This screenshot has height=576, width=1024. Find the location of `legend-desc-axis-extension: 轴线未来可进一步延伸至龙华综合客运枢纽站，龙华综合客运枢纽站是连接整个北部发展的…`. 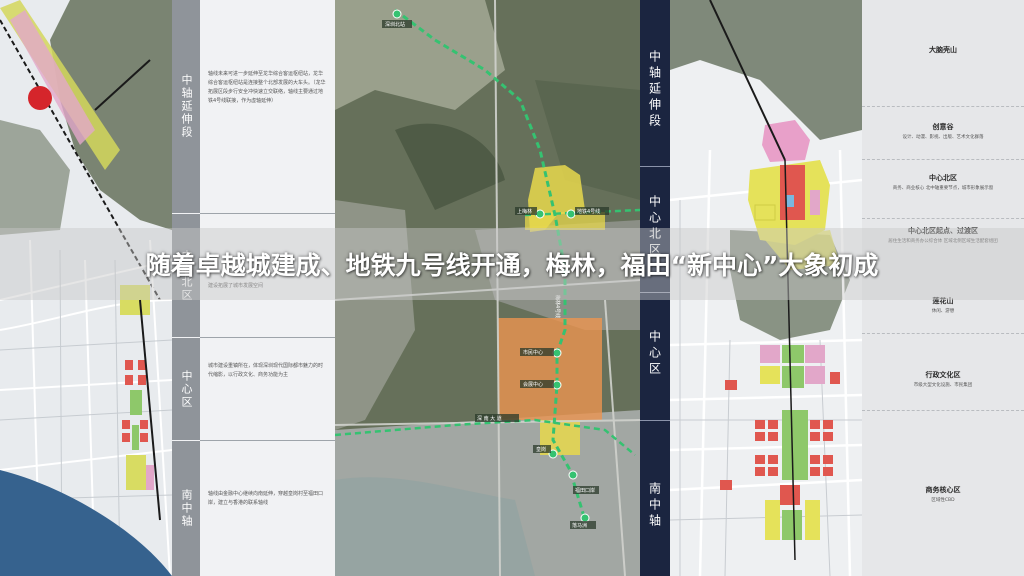

legend-desc-axis-extension: 轴线未来可进一步延伸至龙华综合客运枢纽站，龙华综合客运枢纽站是连接整个北部发展的… is located at coordinates (267, 87).